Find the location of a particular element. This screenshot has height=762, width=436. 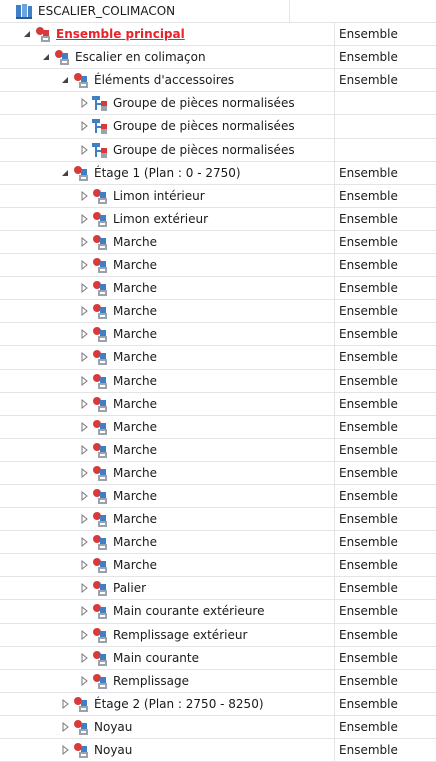

tree-row: Étage 2 (Plan : 2750 - 8250) Ensemble is located at coordinates (218, 704).